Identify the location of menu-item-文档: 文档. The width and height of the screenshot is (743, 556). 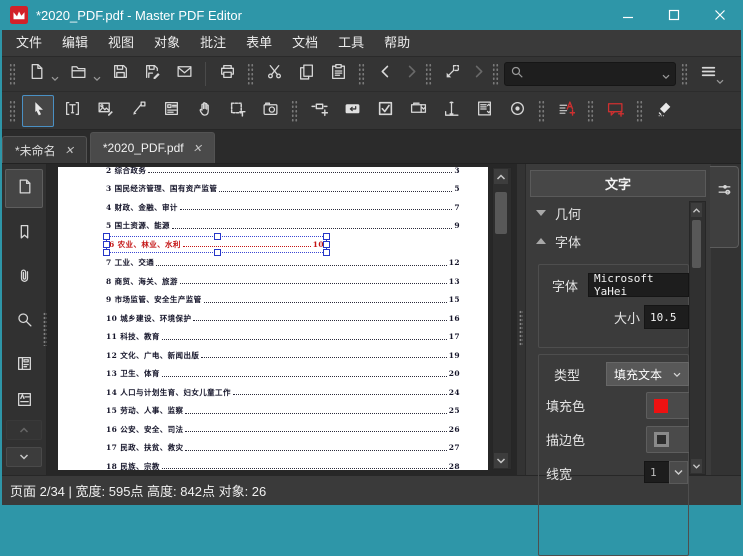
(305, 43).